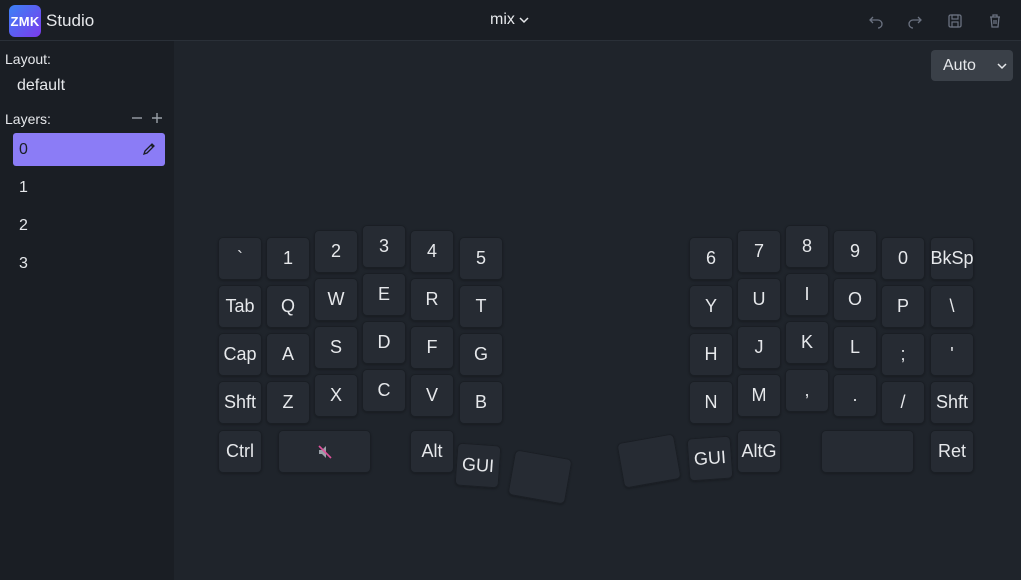 This screenshot has height=580, width=1021. Describe the element at coordinates (711, 258) in the screenshot. I see `key: 6` at that location.